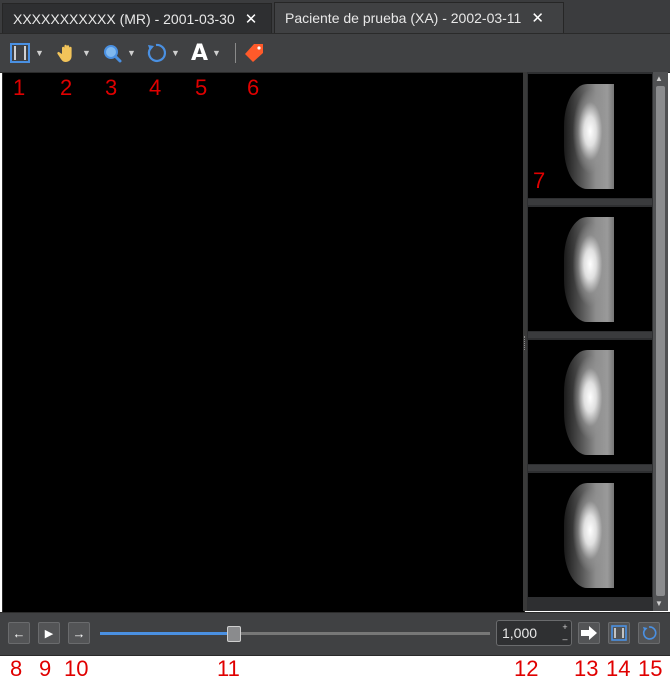 The image size is (670, 685). I want to click on reset-rotation-button, so click(649, 633).